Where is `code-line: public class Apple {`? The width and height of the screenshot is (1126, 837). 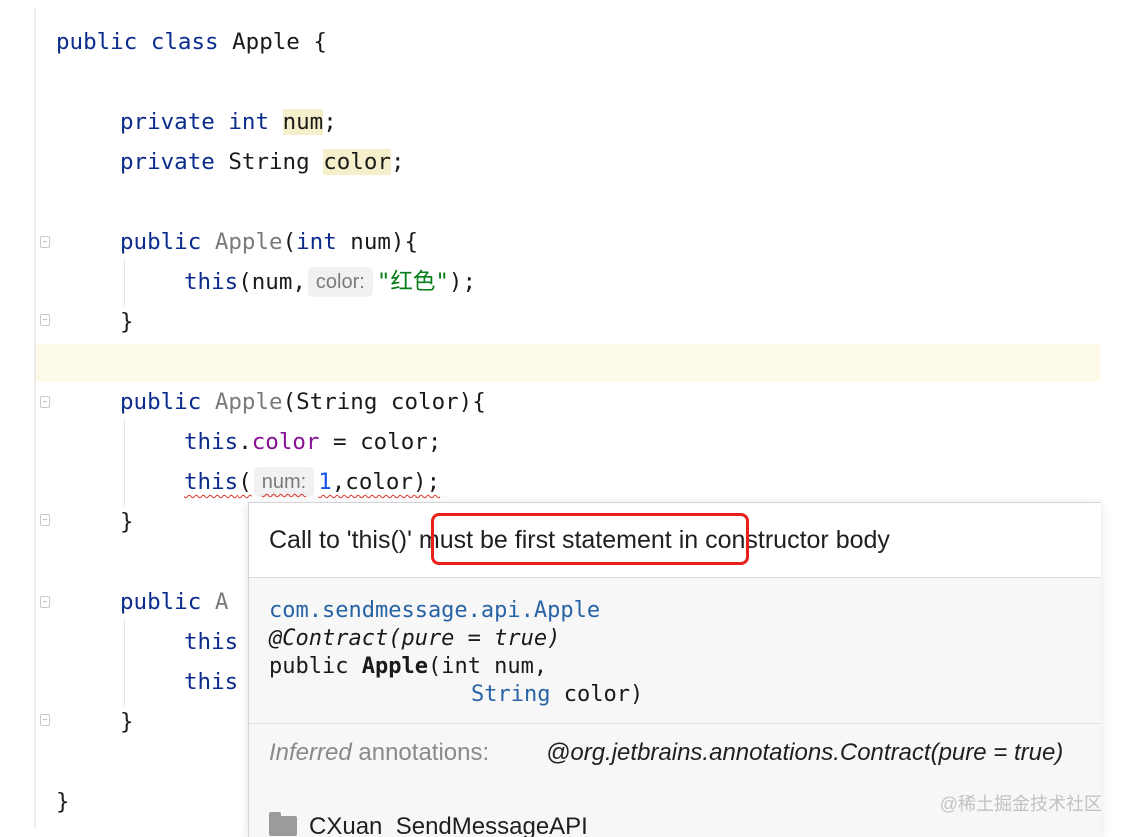
code-line: public class Apple { is located at coordinates (191, 42).